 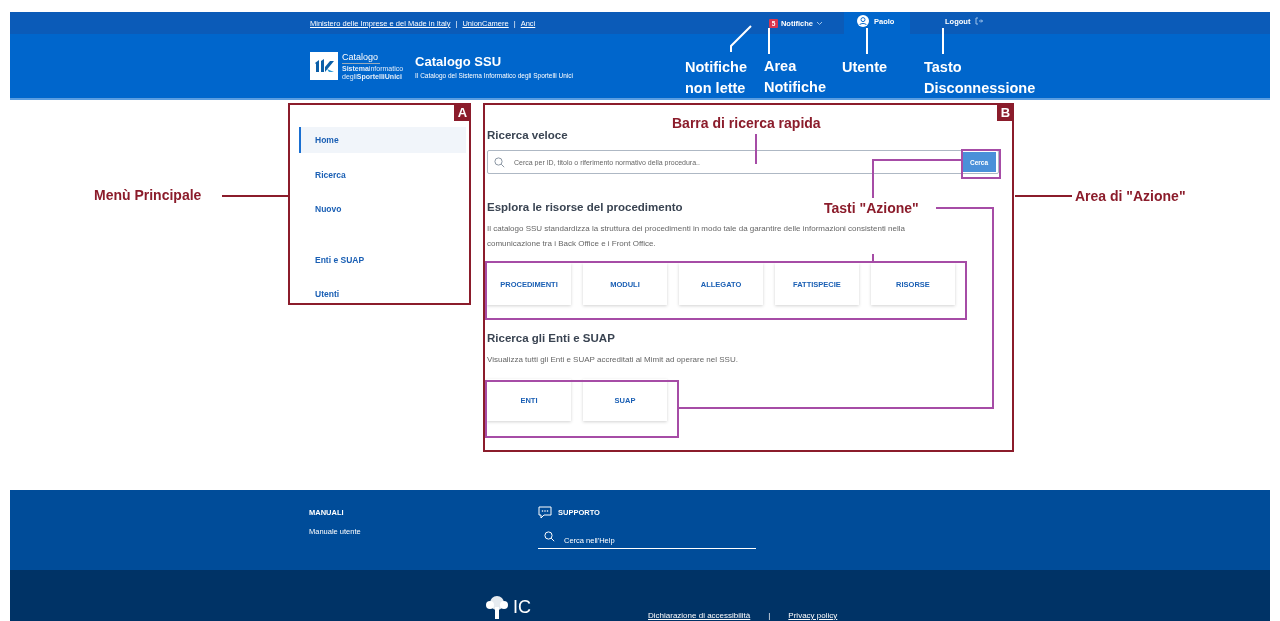 What do you see at coordinates (462, 112) in the screenshot?
I see `annotation-tag: A` at bounding box center [462, 112].